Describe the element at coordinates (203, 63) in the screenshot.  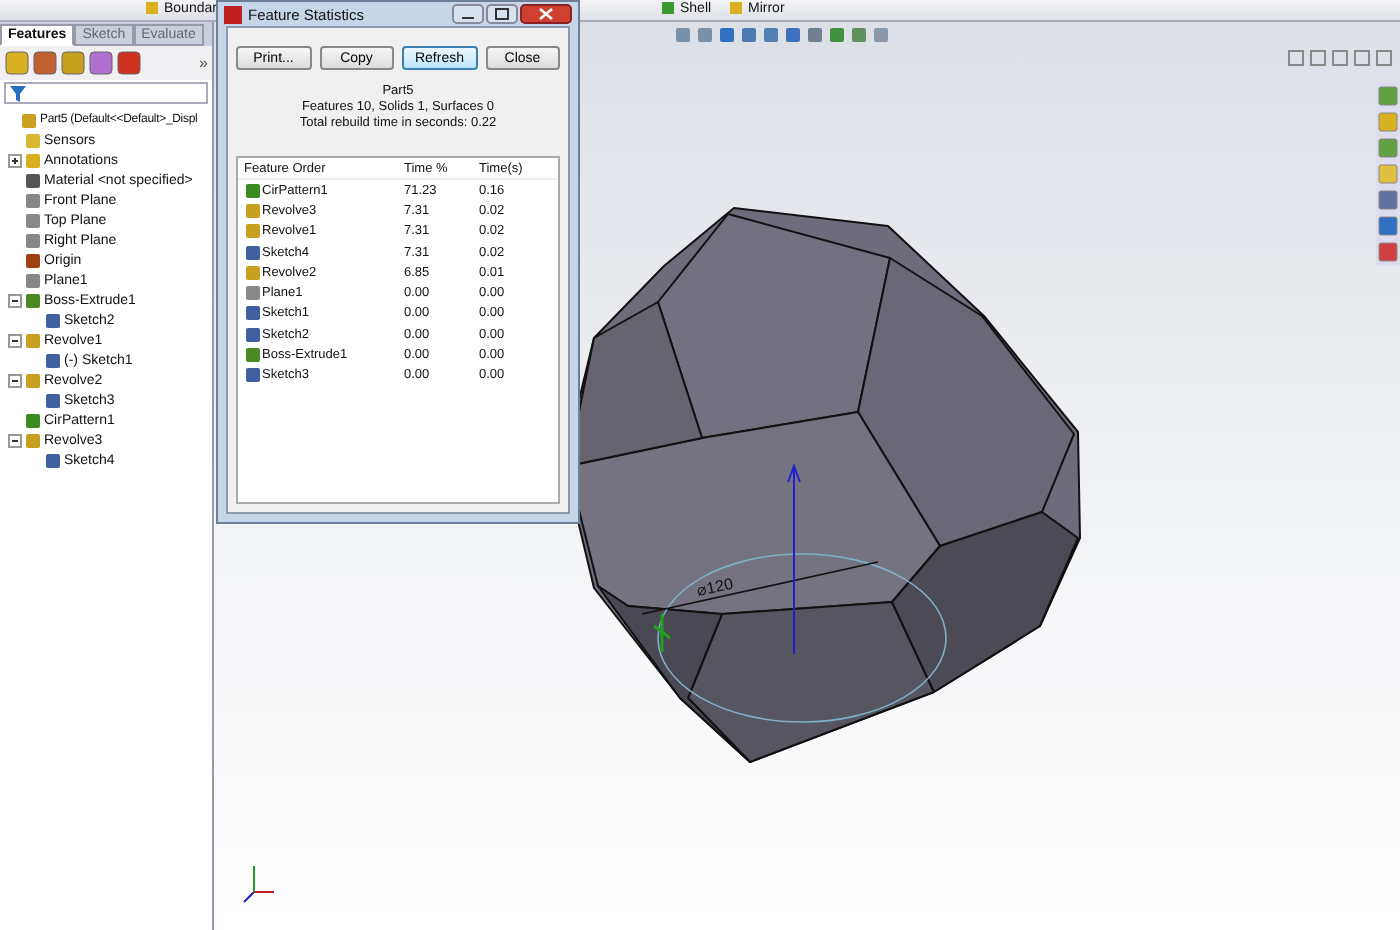
I see `more-chevron: »` at that location.